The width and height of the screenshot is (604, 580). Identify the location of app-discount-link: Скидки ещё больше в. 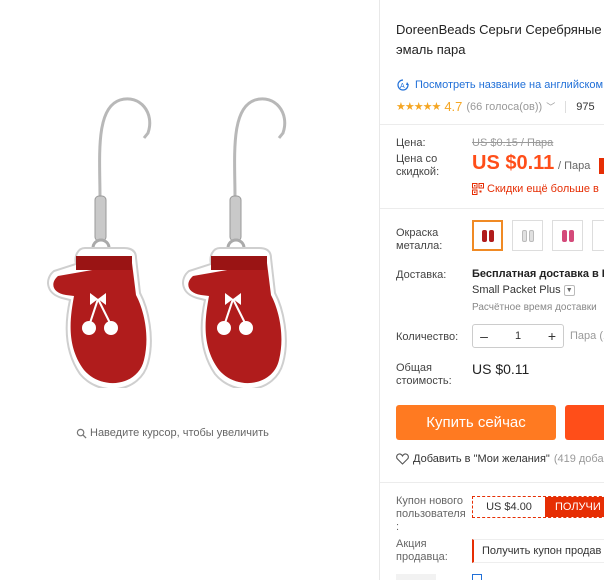
(535, 189).